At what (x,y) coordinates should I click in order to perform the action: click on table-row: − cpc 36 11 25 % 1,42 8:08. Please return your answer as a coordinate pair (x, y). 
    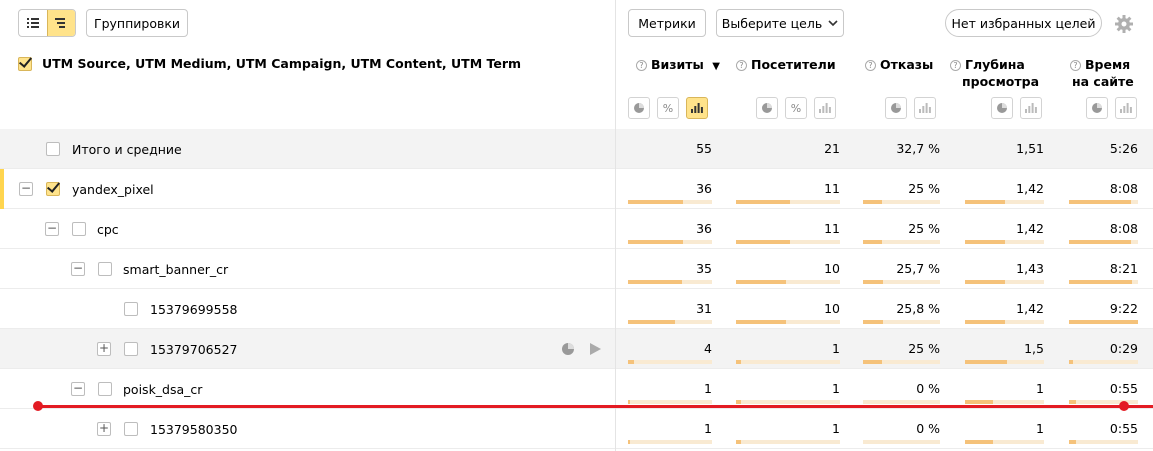
    Looking at the image, I should click on (576, 229).